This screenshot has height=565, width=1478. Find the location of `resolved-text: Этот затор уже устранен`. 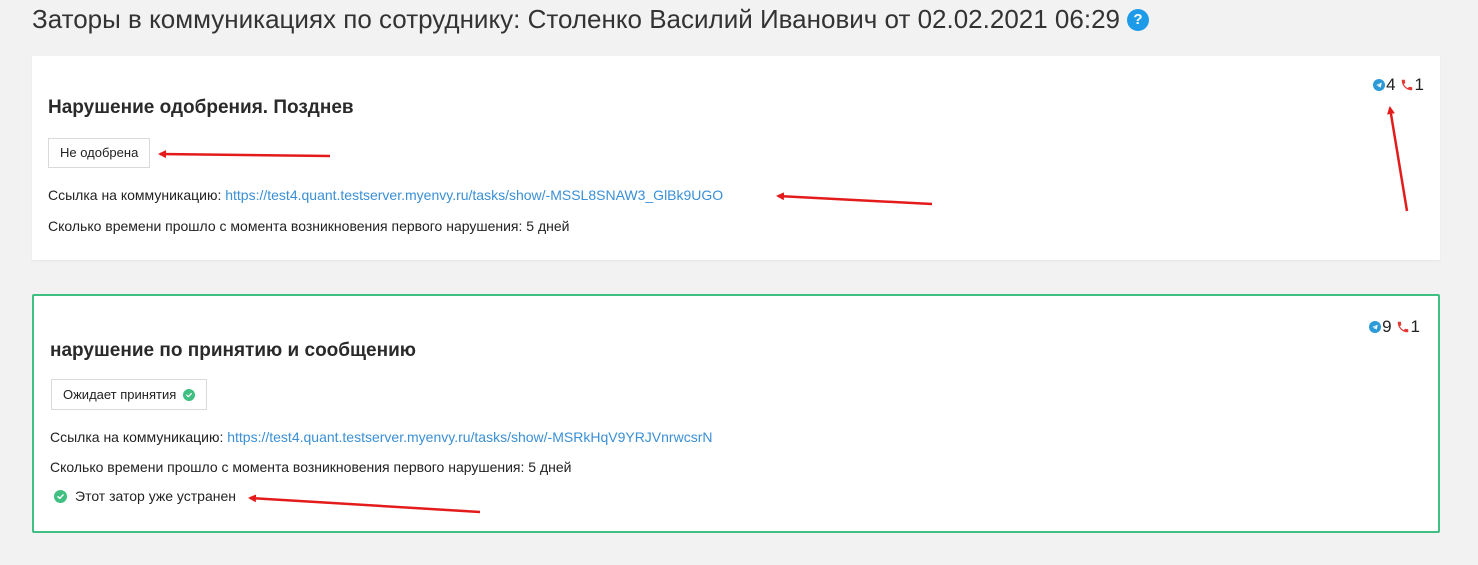

resolved-text: Этот затор уже устранен is located at coordinates (155, 496).